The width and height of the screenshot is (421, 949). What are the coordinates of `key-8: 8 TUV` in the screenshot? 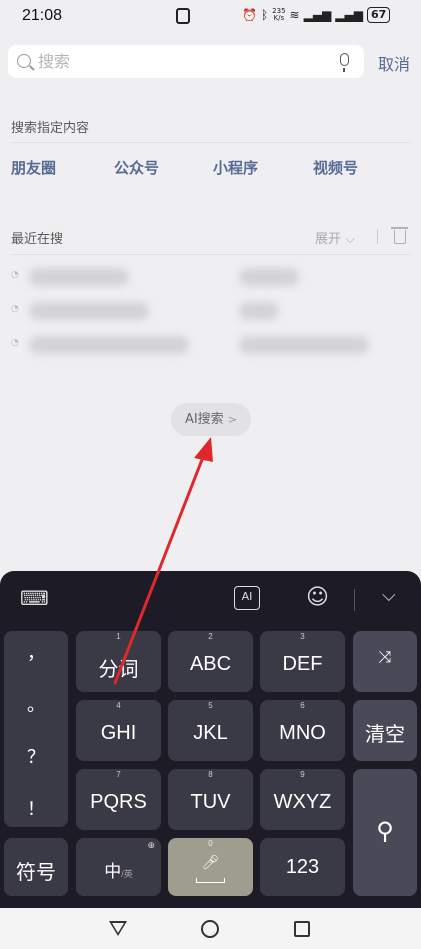 It's located at (210, 799).